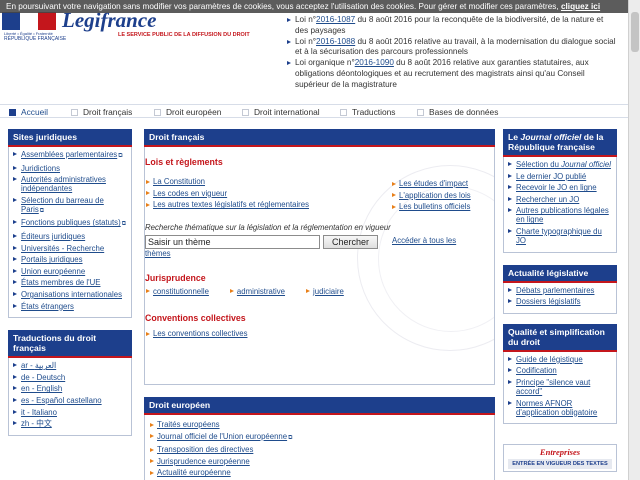 This screenshot has height=480, width=640. I want to click on list-item: Principe "silence vaut accord", so click(560, 387).